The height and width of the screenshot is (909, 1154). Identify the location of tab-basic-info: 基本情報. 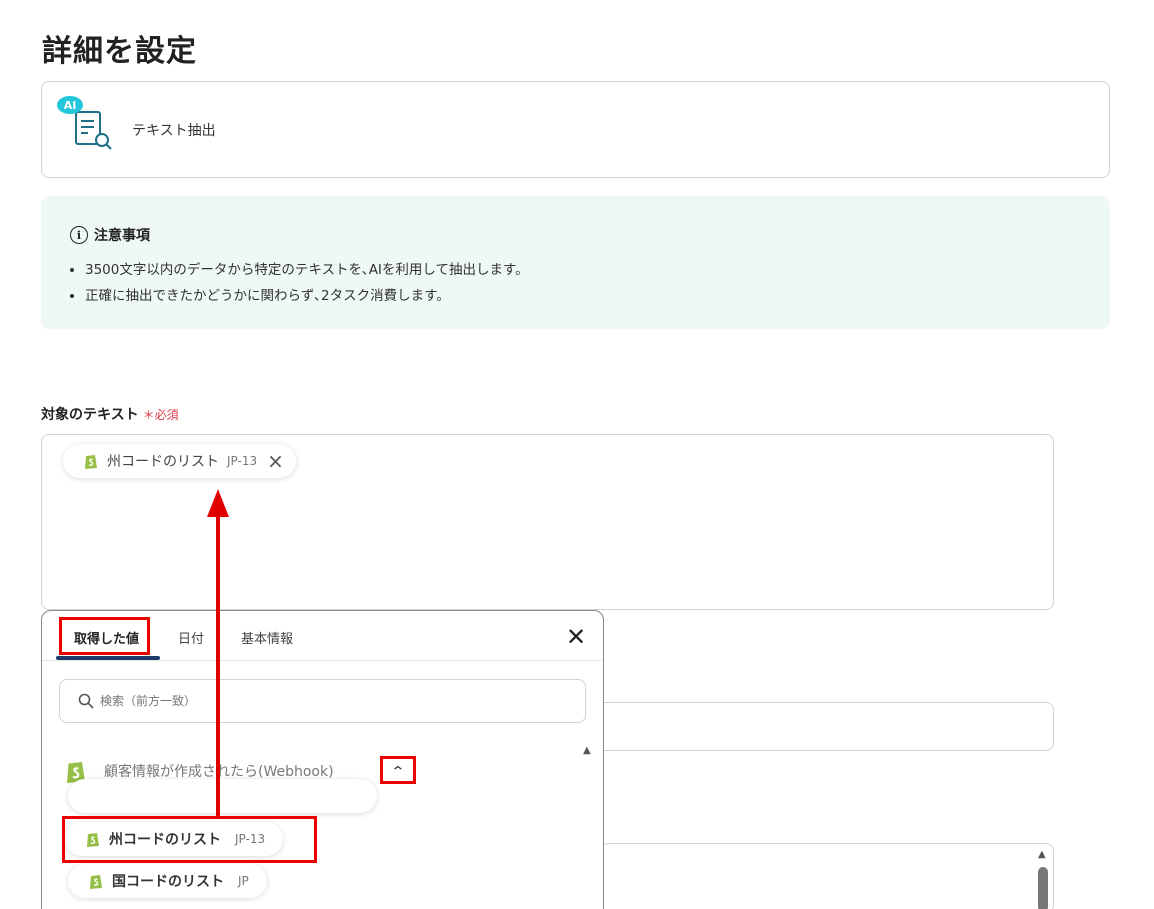
(267, 637).